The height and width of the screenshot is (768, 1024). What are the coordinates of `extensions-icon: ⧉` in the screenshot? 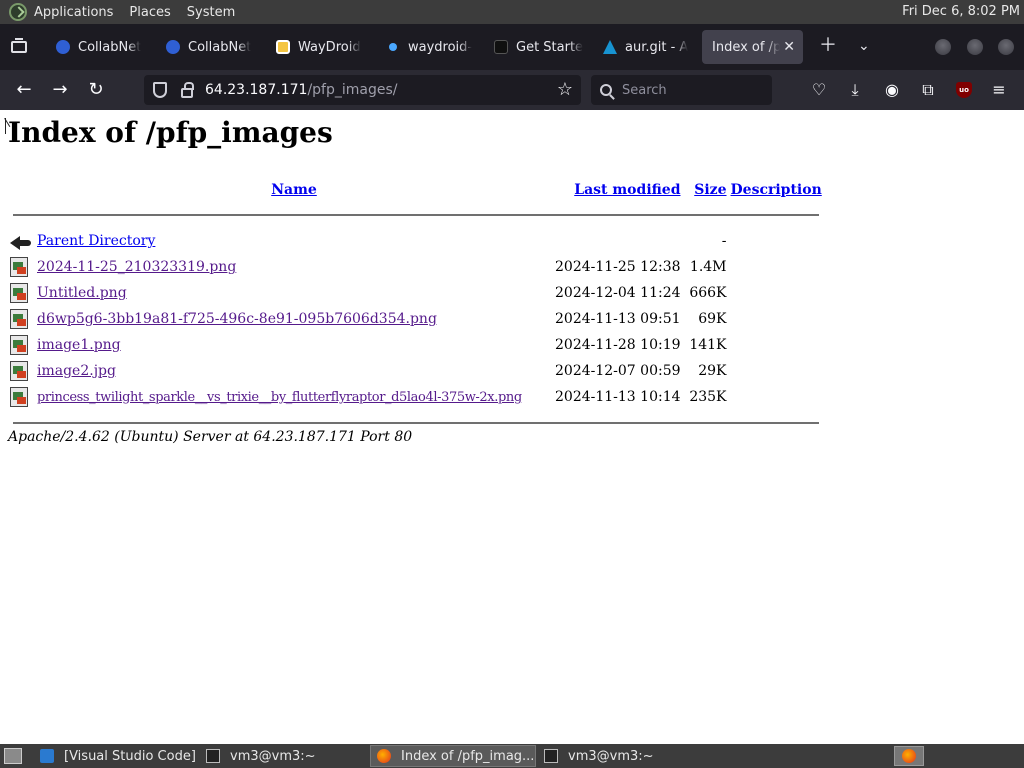 It's located at (928, 90).